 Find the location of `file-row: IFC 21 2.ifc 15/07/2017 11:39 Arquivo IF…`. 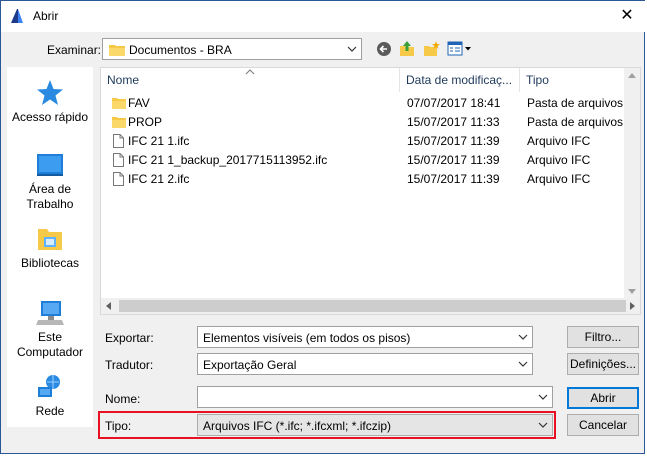

file-row: IFC 21 2.ifc 15/07/2017 11:39 Arquivo IF… is located at coordinates (363, 179).